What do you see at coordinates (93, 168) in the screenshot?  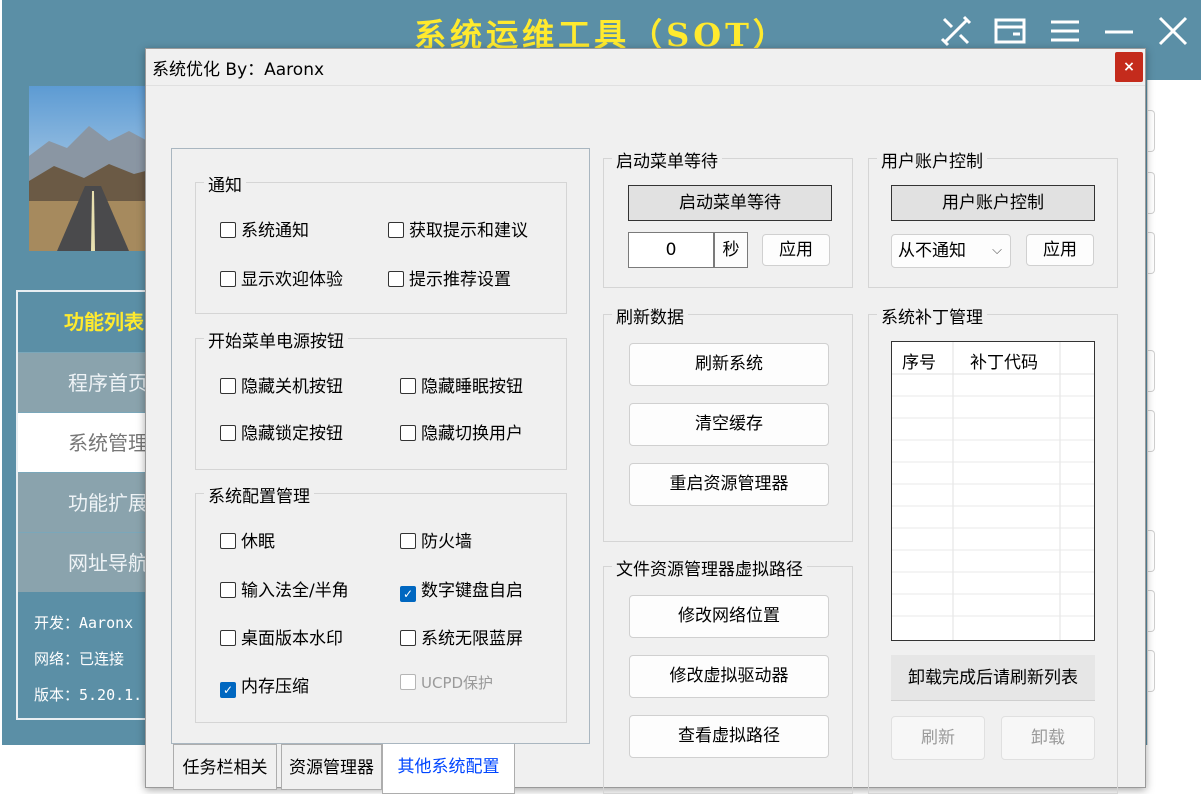 I see `landscape-photo` at bounding box center [93, 168].